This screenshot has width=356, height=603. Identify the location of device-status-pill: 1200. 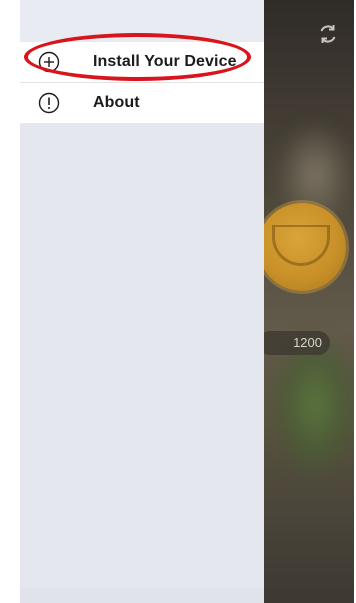
(294, 343).